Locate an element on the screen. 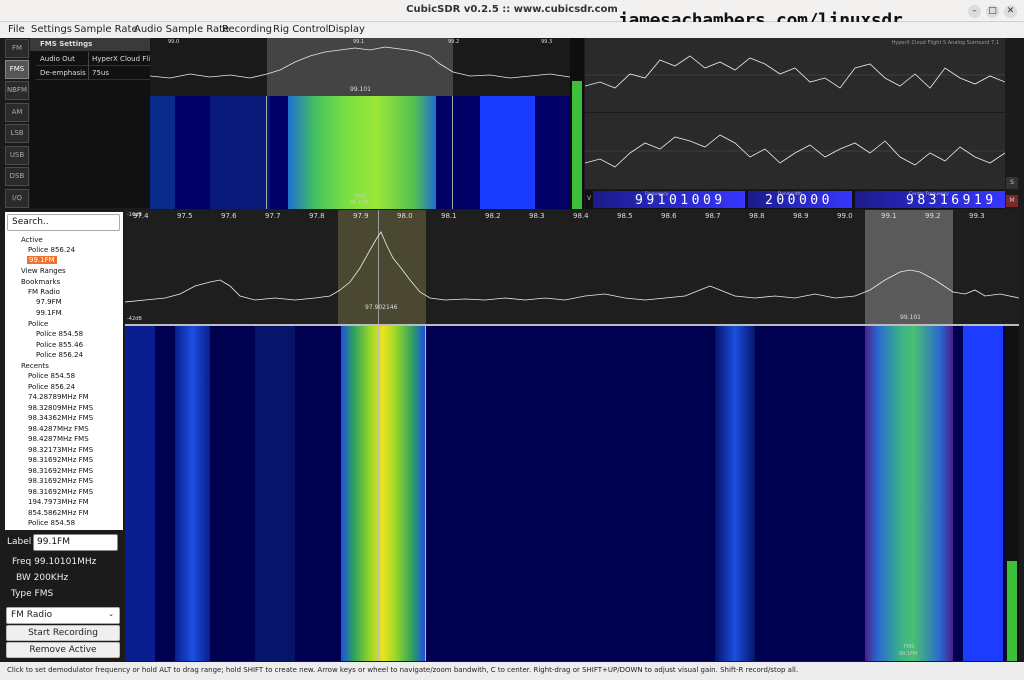 The height and width of the screenshot is (680, 1024). label-row: Label 99.1FM is located at coordinates (64, 543).